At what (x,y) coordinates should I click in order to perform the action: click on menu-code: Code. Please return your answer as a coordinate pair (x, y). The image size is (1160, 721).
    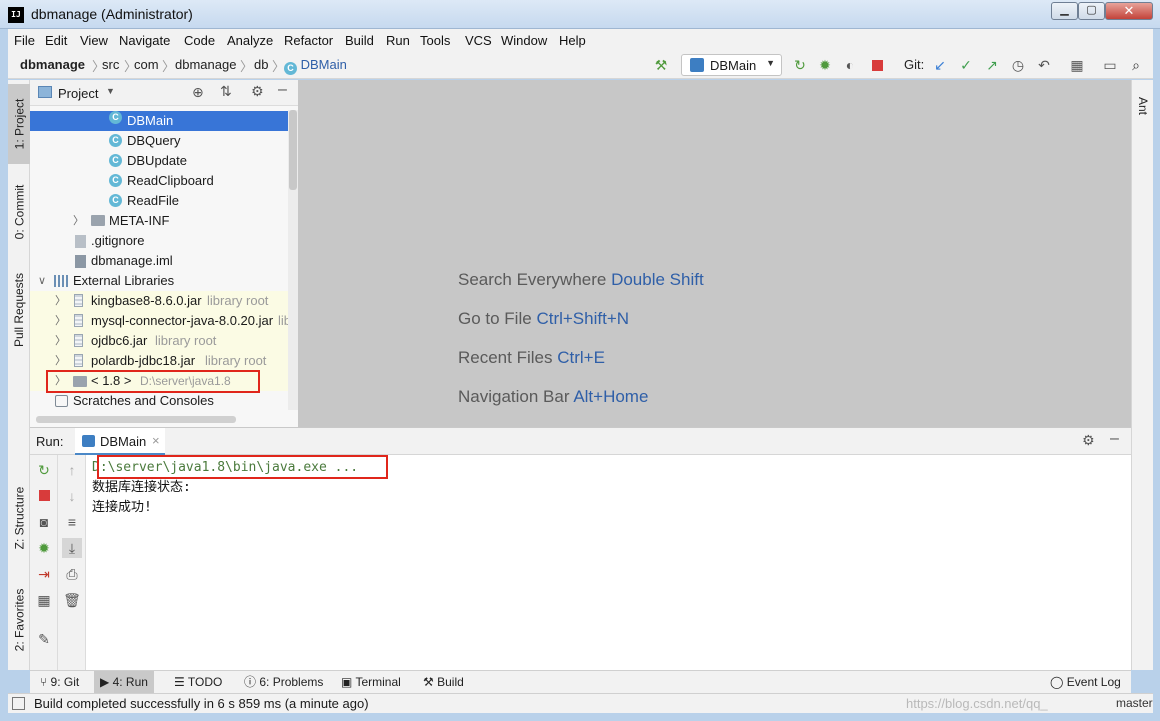
    Looking at the image, I should click on (199, 40).